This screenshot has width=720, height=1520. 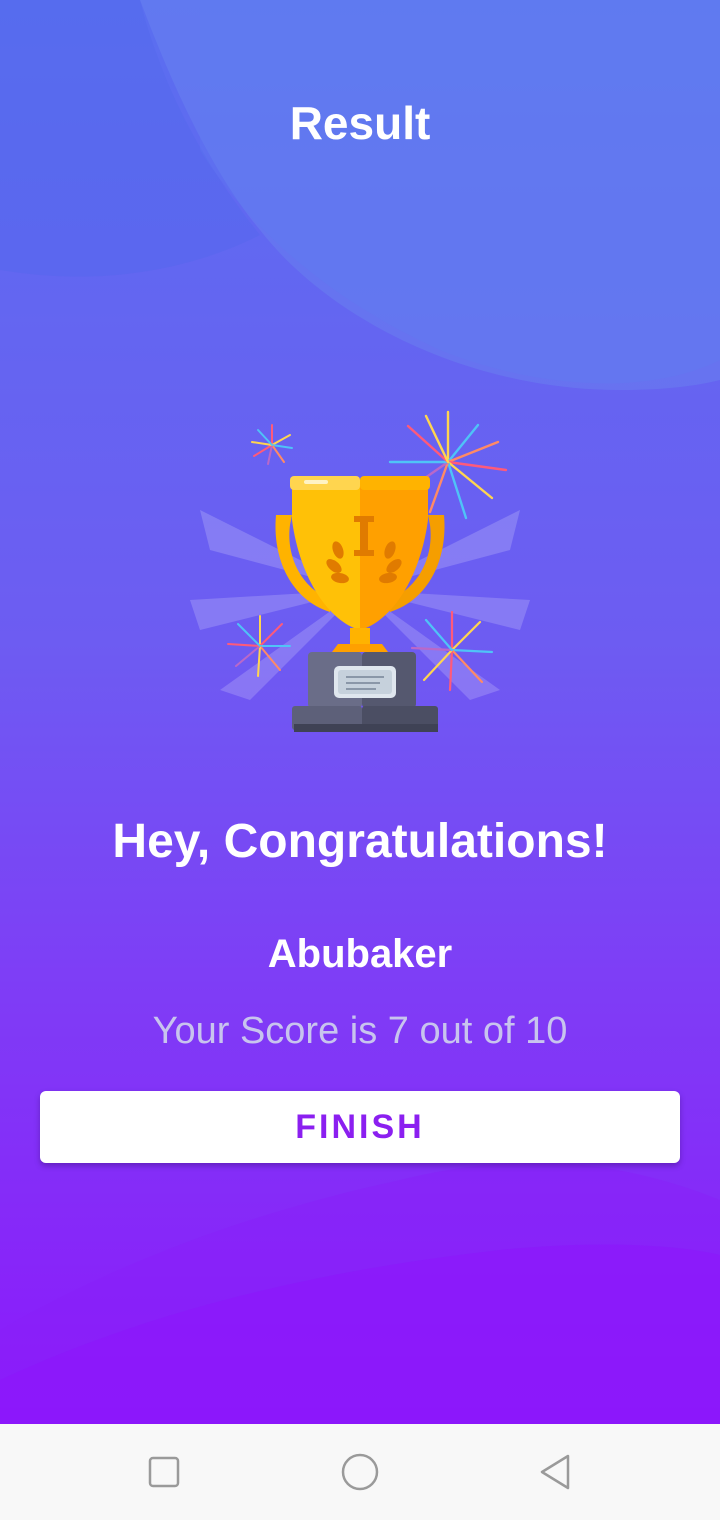 What do you see at coordinates (272, 444) in the screenshot?
I see `firework-top-left` at bounding box center [272, 444].